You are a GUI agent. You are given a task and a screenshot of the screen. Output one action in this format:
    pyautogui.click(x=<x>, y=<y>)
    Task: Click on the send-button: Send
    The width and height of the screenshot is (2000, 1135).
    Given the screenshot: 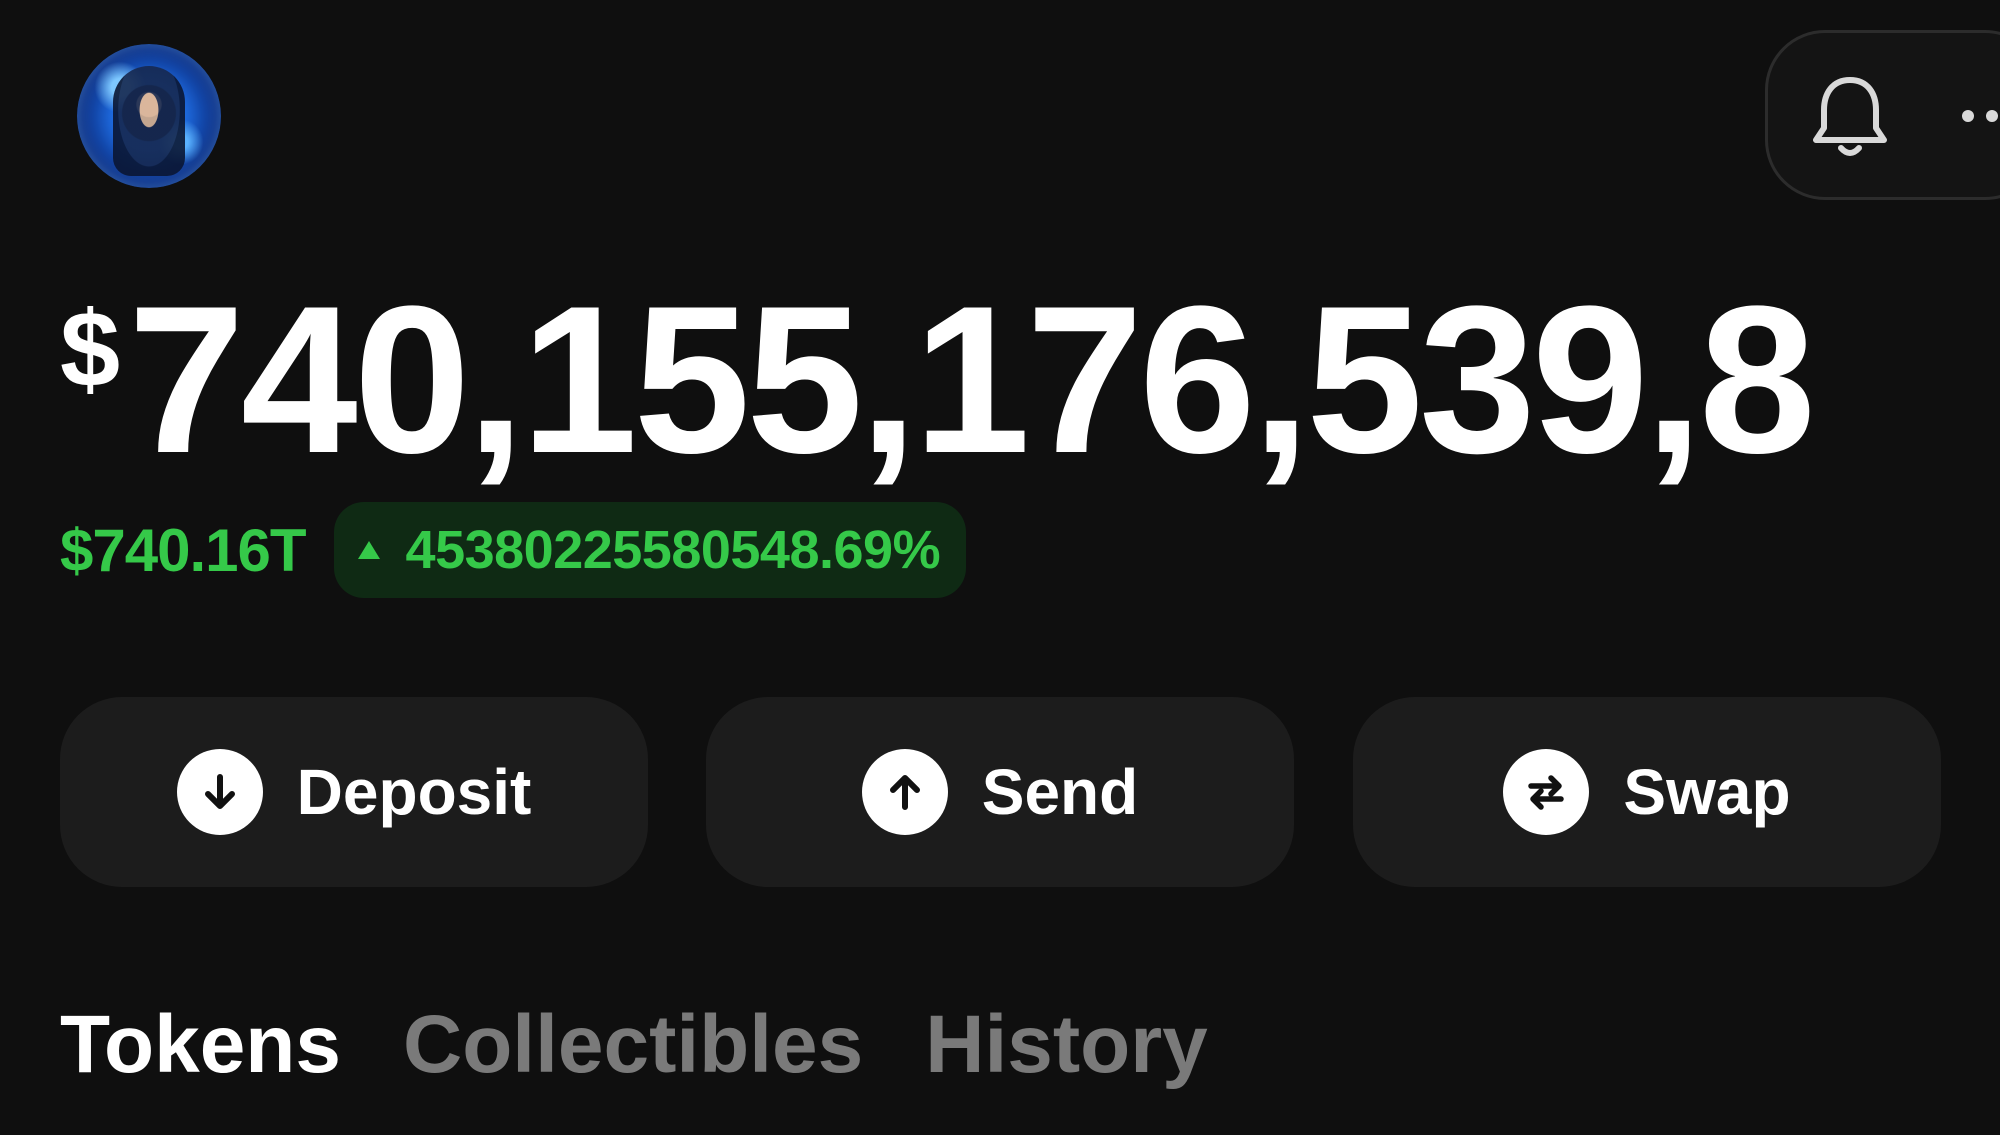 What is the action you would take?
    pyautogui.click(x=1000, y=792)
    